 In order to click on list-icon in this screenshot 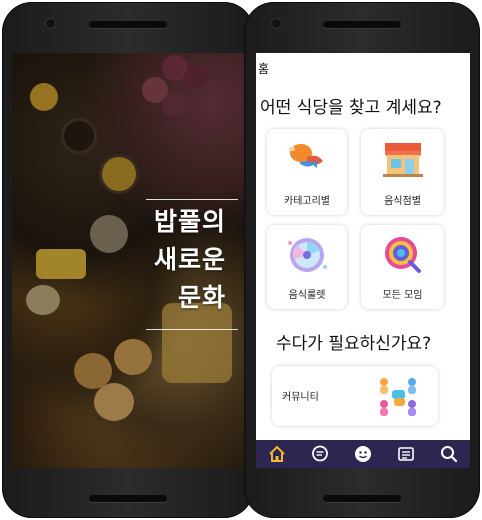, I will do `click(406, 454)`.